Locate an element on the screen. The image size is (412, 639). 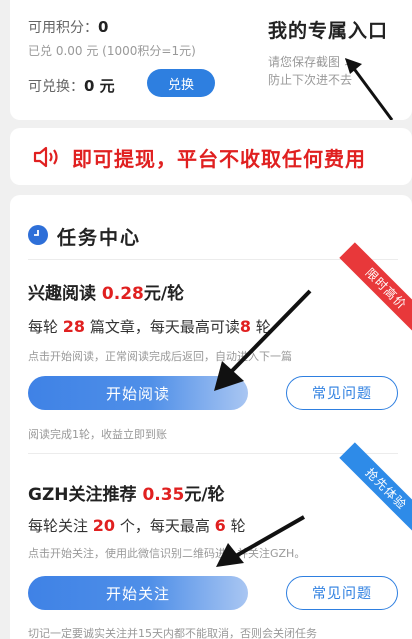
task-footer-note: 切记一定要诚实关注并15天内都不能取消，否则会关闭任务 is located at coordinates (172, 633).